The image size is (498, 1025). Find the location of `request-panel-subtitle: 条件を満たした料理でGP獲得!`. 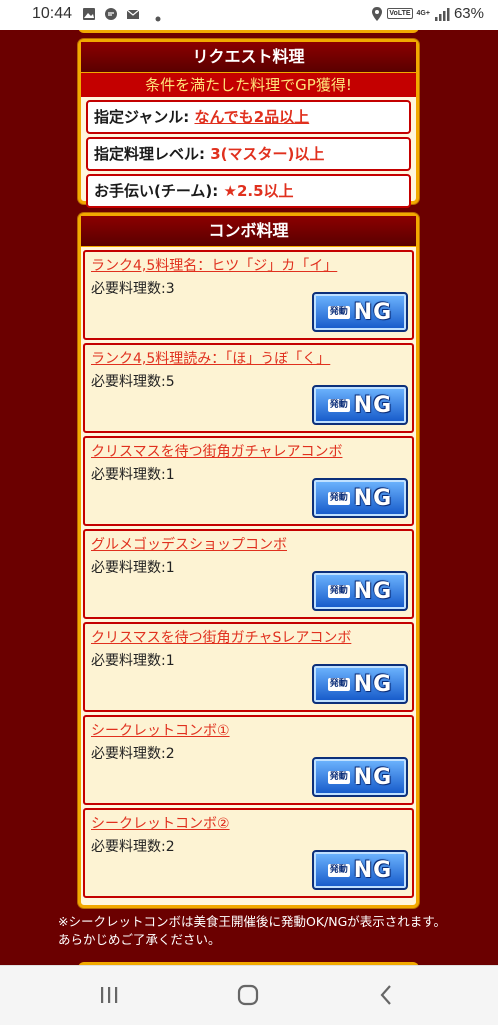

request-panel-subtitle: 条件を満たした料理でGP獲得! is located at coordinates (248, 85).